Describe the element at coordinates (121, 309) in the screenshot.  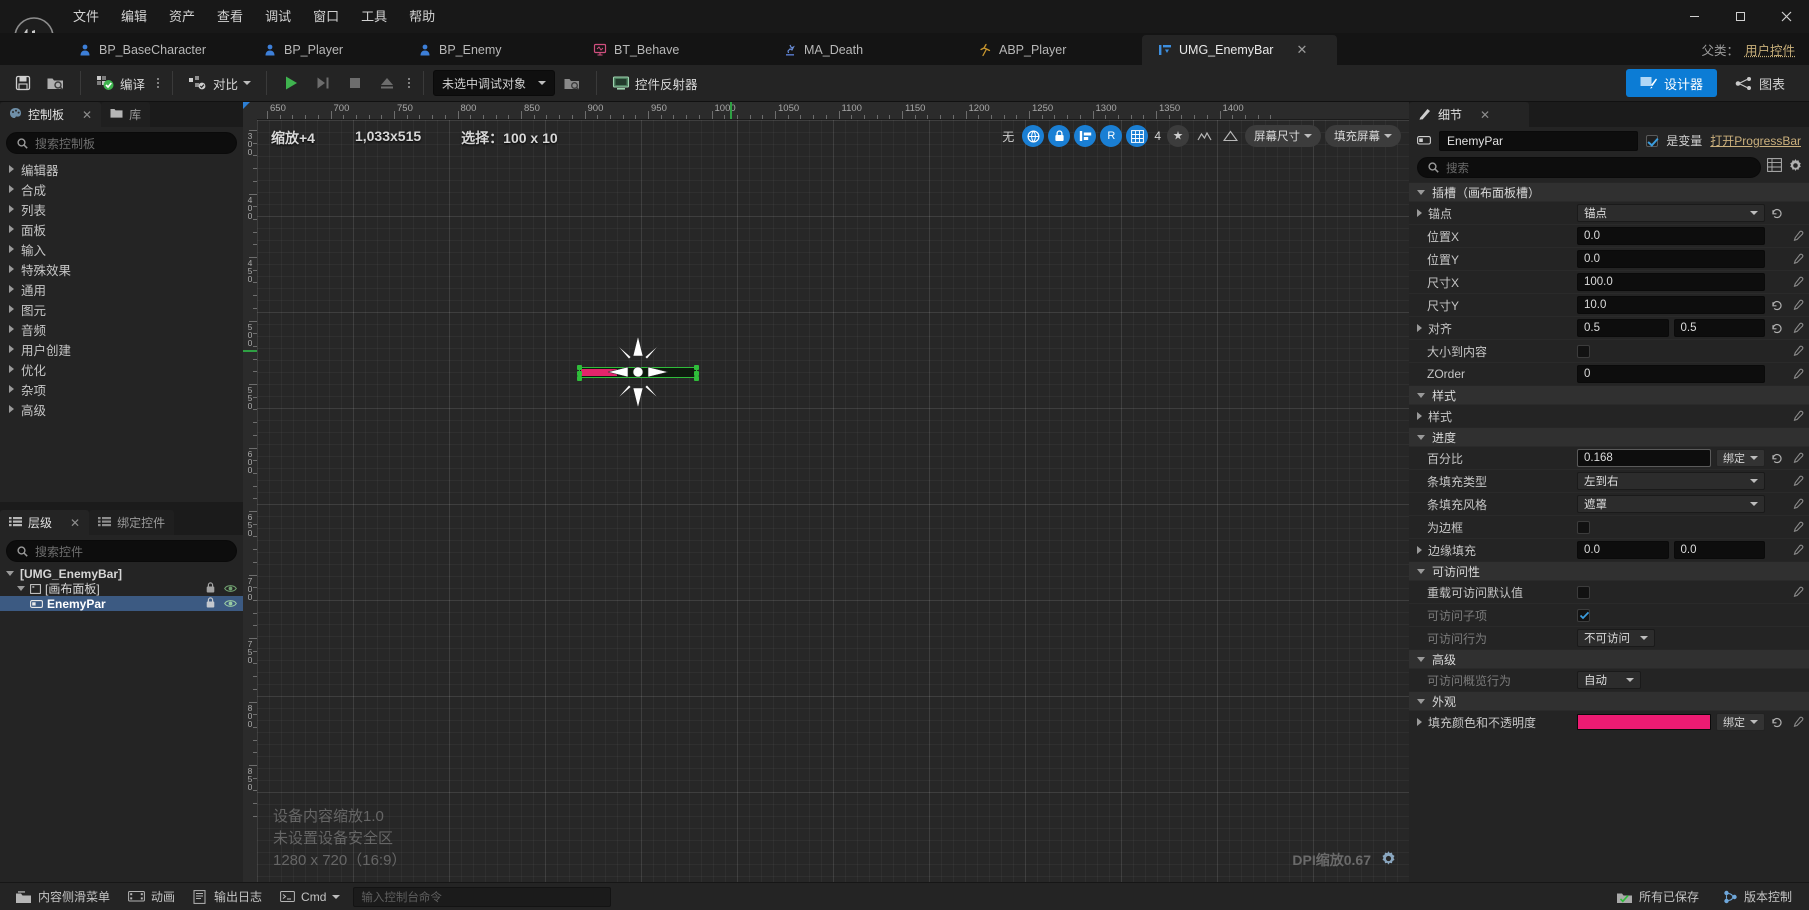
I see `palette-category-primitive: 图元` at that location.